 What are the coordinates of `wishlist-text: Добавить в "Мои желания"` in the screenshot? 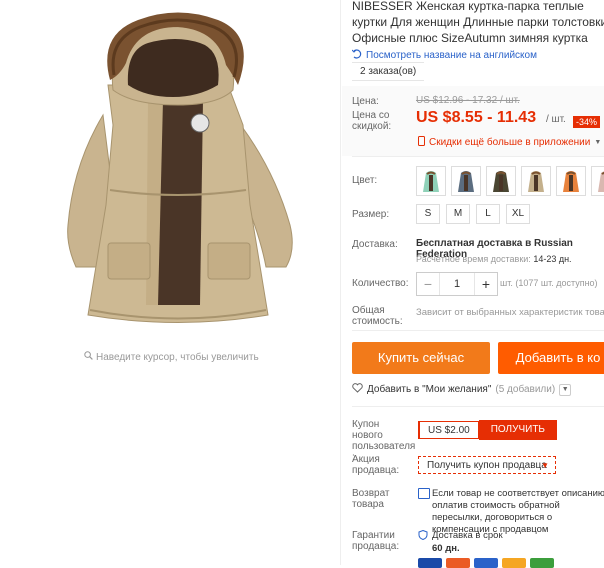 It's located at (429, 389).